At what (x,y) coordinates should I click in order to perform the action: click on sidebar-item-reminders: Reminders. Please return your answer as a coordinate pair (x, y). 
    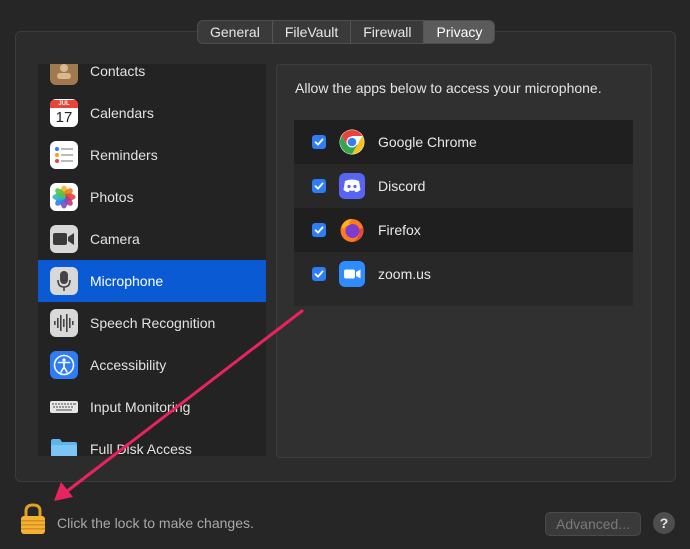
    Looking at the image, I should click on (152, 155).